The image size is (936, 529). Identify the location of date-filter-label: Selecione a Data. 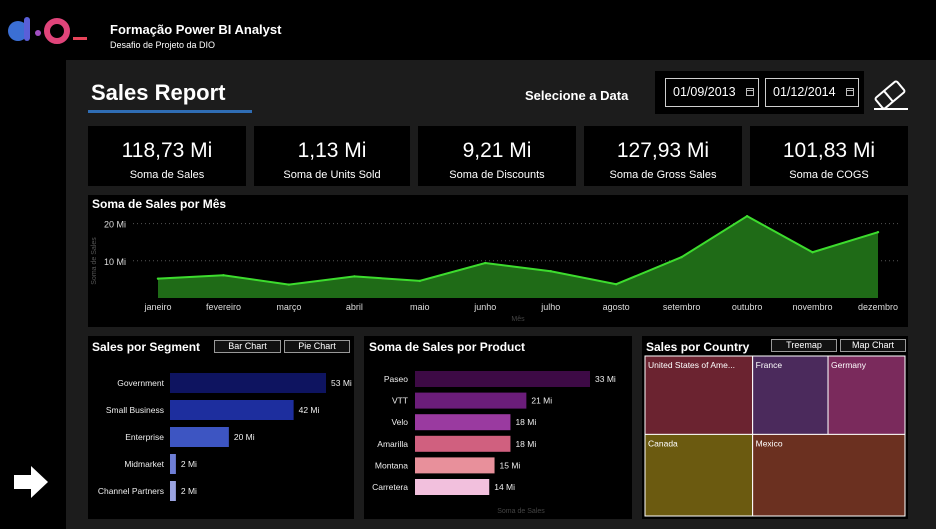
(577, 95).